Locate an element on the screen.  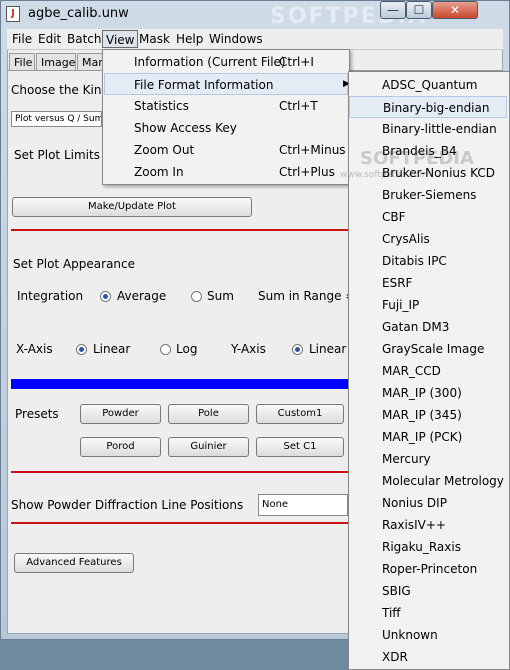
submenu-item-label: Unknown is located at coordinates (410, 635).